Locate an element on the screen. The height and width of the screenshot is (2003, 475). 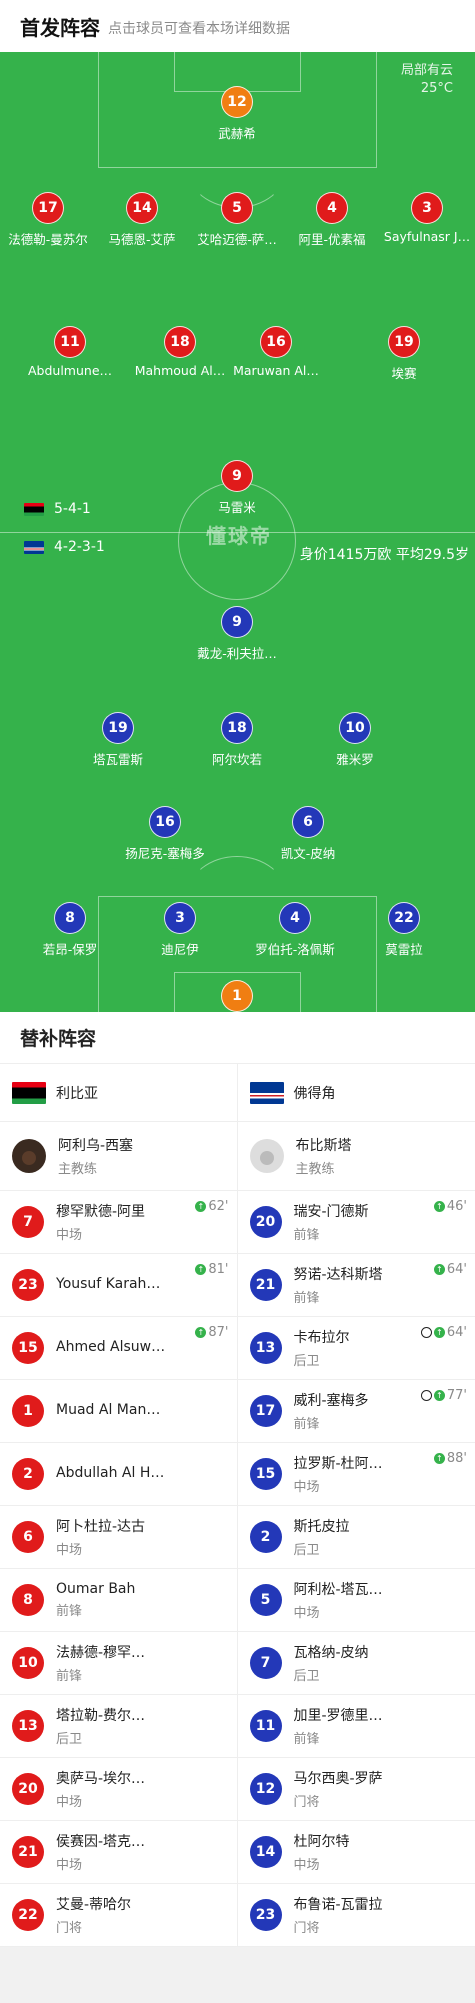
player-number: 9 is located at coordinates (237, 476).